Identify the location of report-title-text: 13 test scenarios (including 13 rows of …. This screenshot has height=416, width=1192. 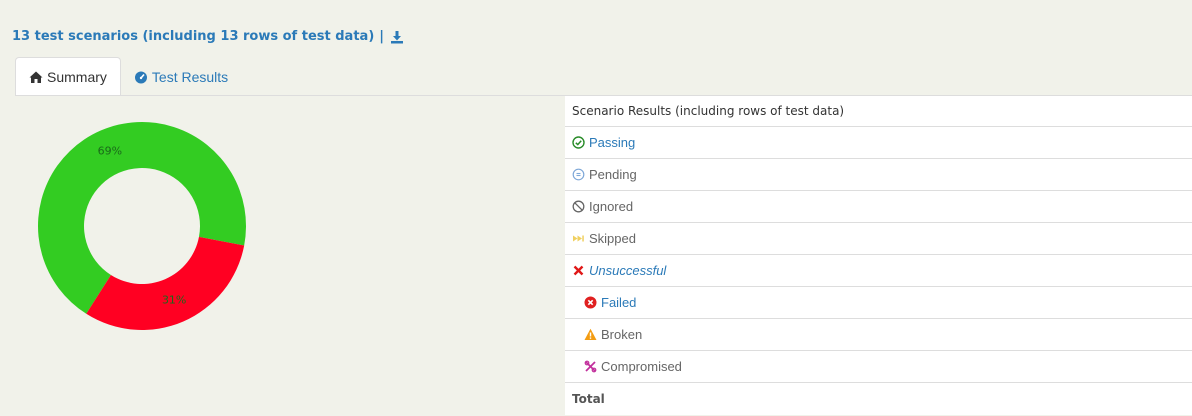
(193, 36).